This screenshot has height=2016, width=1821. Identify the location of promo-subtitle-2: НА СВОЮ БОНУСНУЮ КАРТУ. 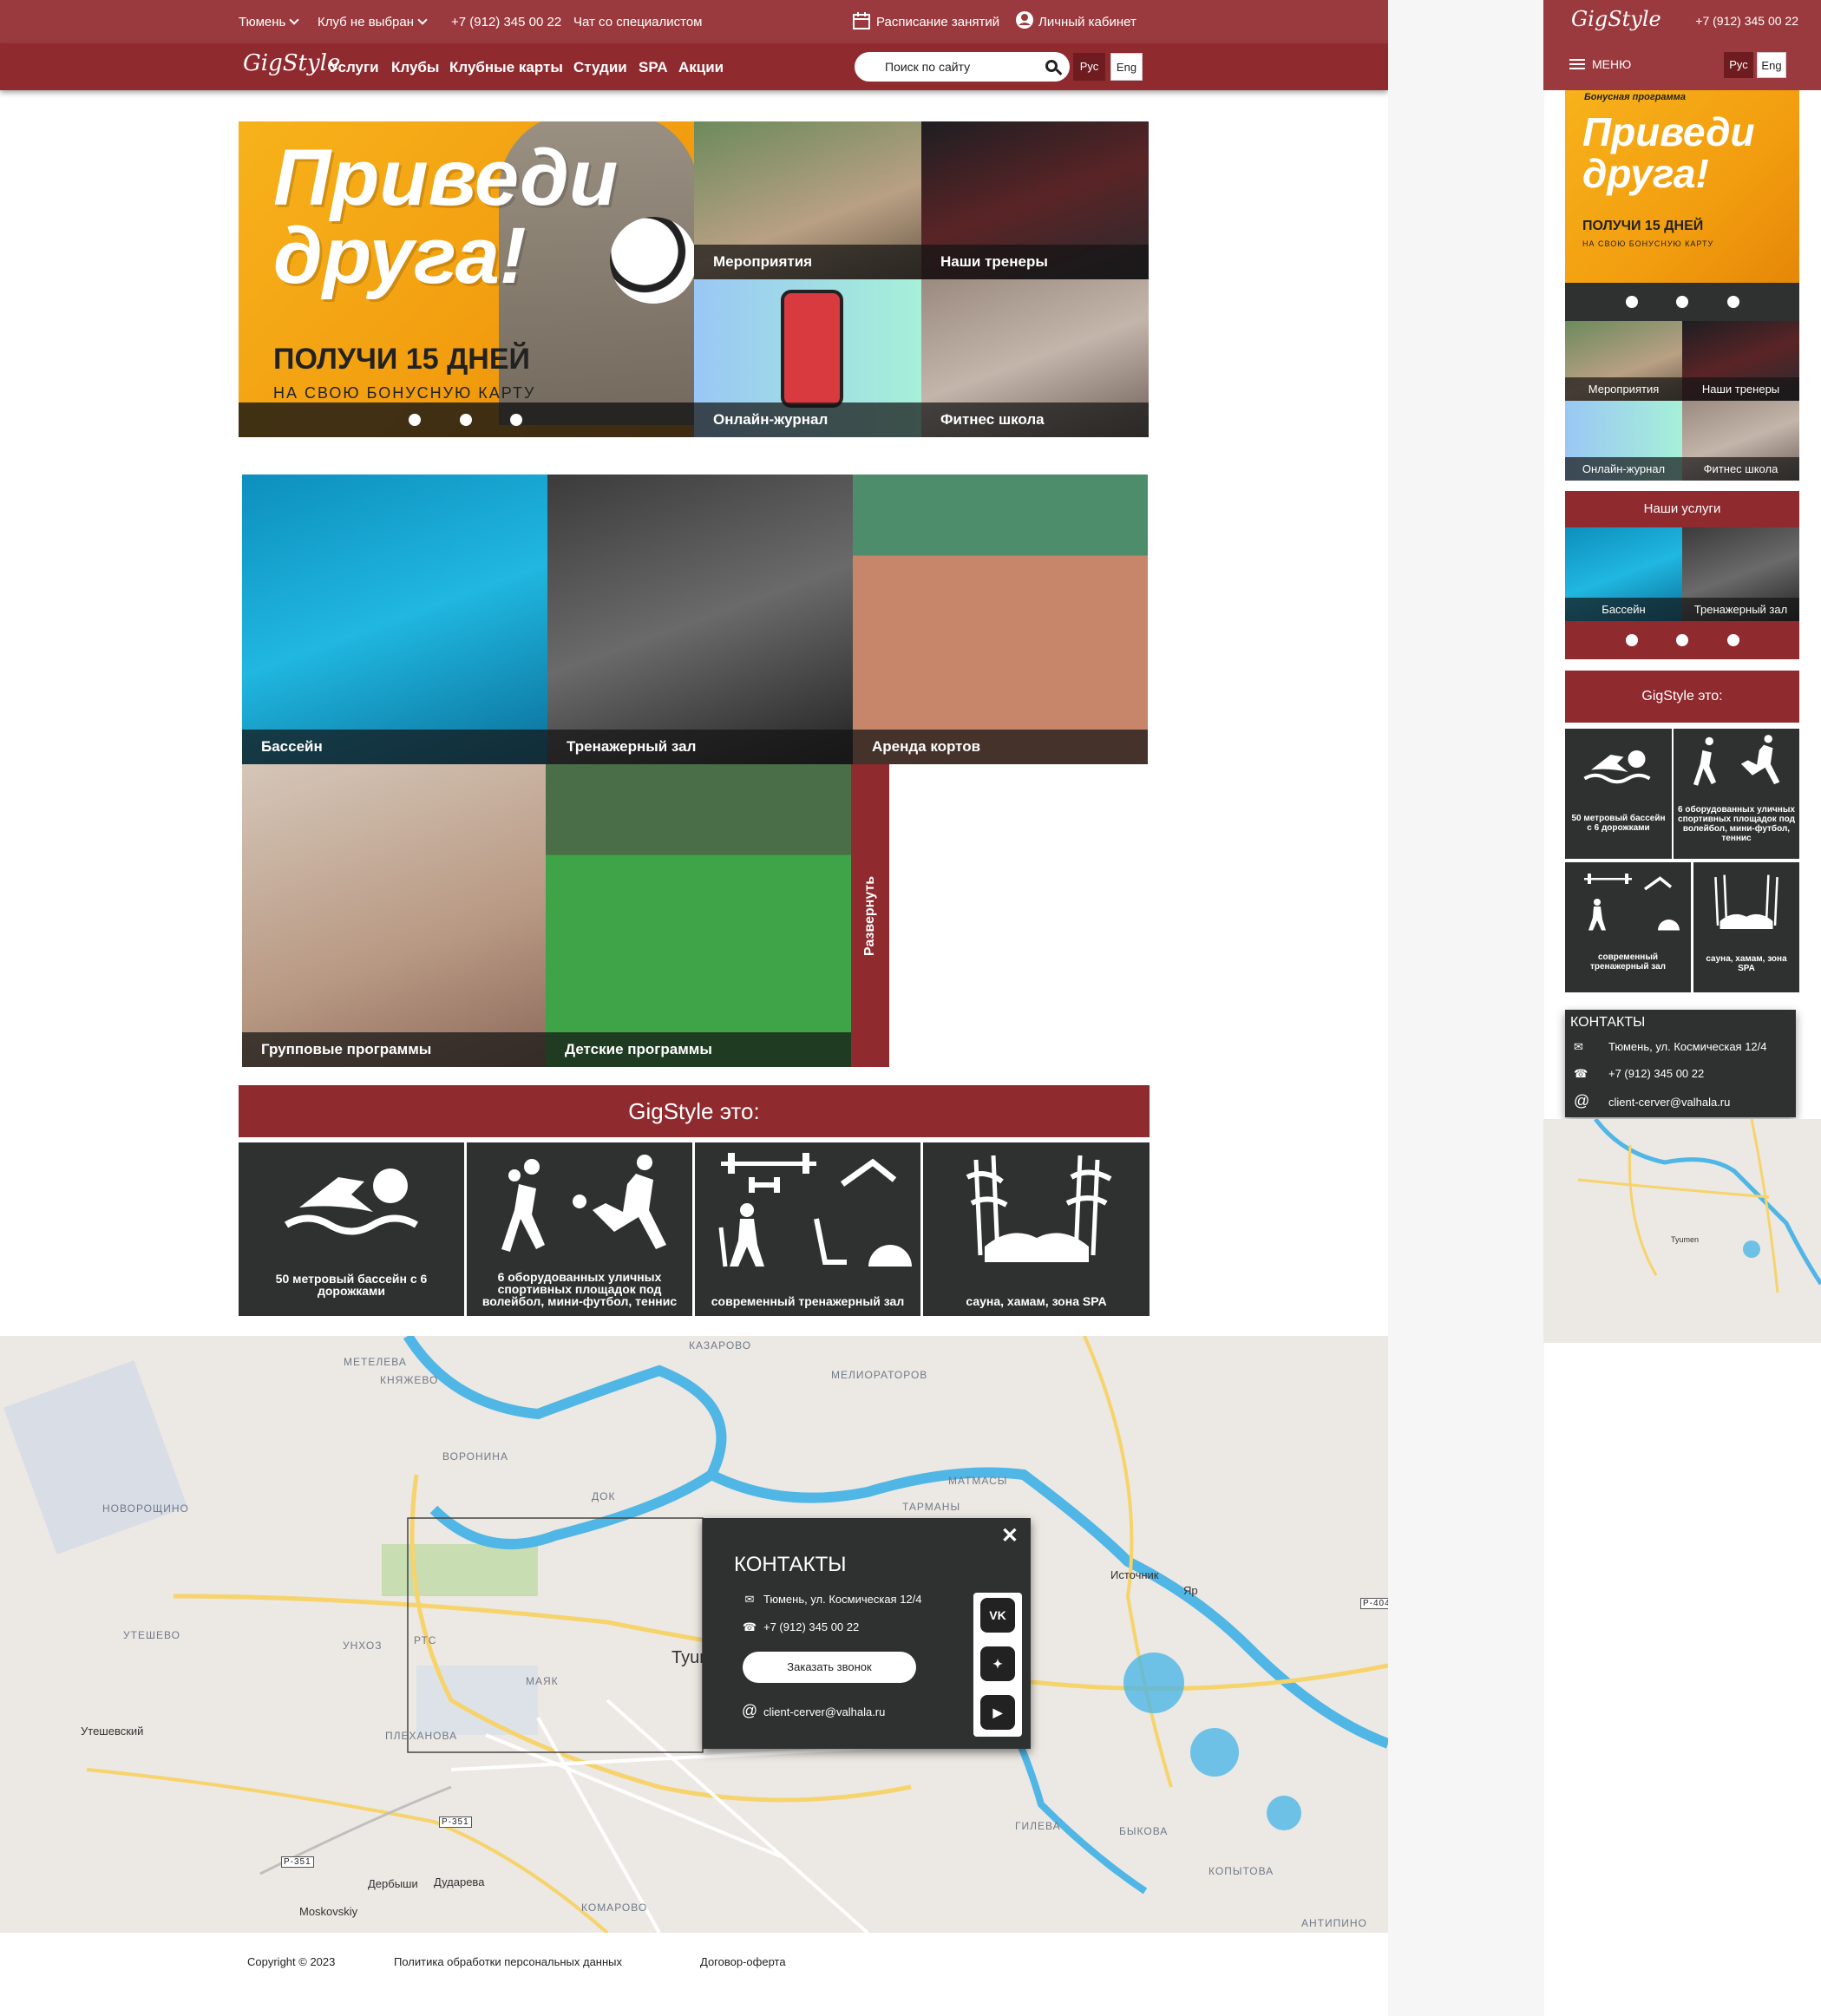
(404, 393).